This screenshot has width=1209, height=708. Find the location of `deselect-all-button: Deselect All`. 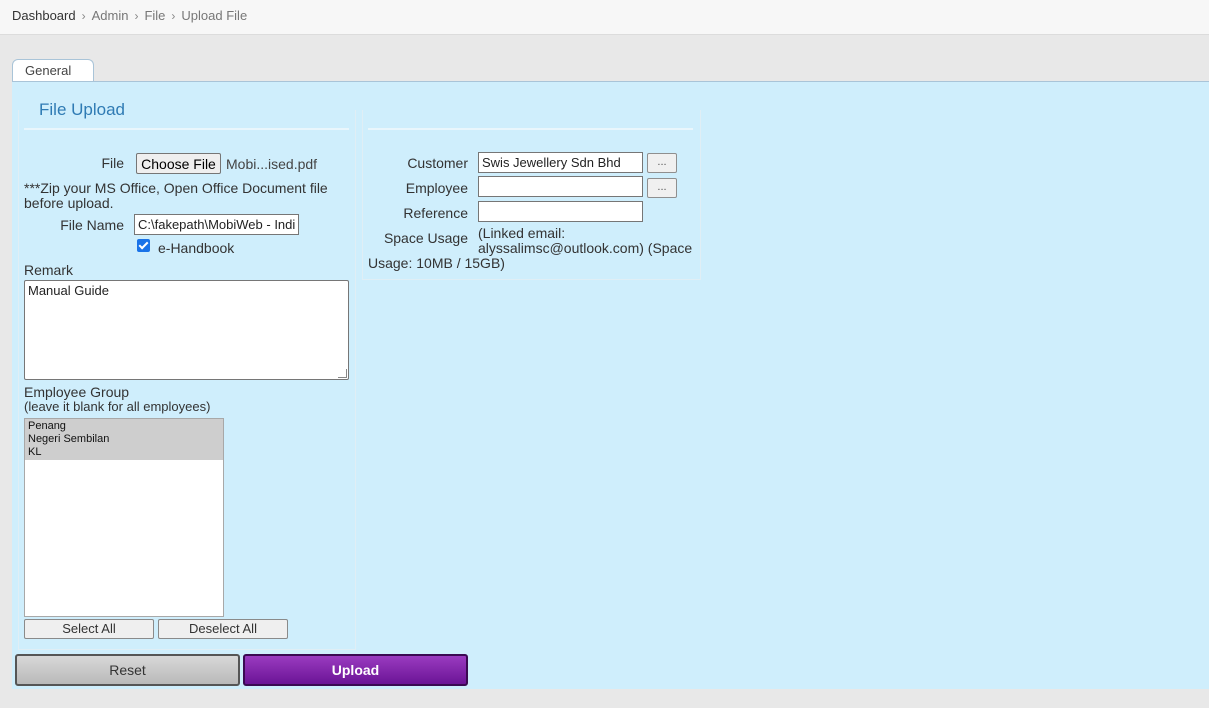

deselect-all-button: Deselect All is located at coordinates (223, 629).